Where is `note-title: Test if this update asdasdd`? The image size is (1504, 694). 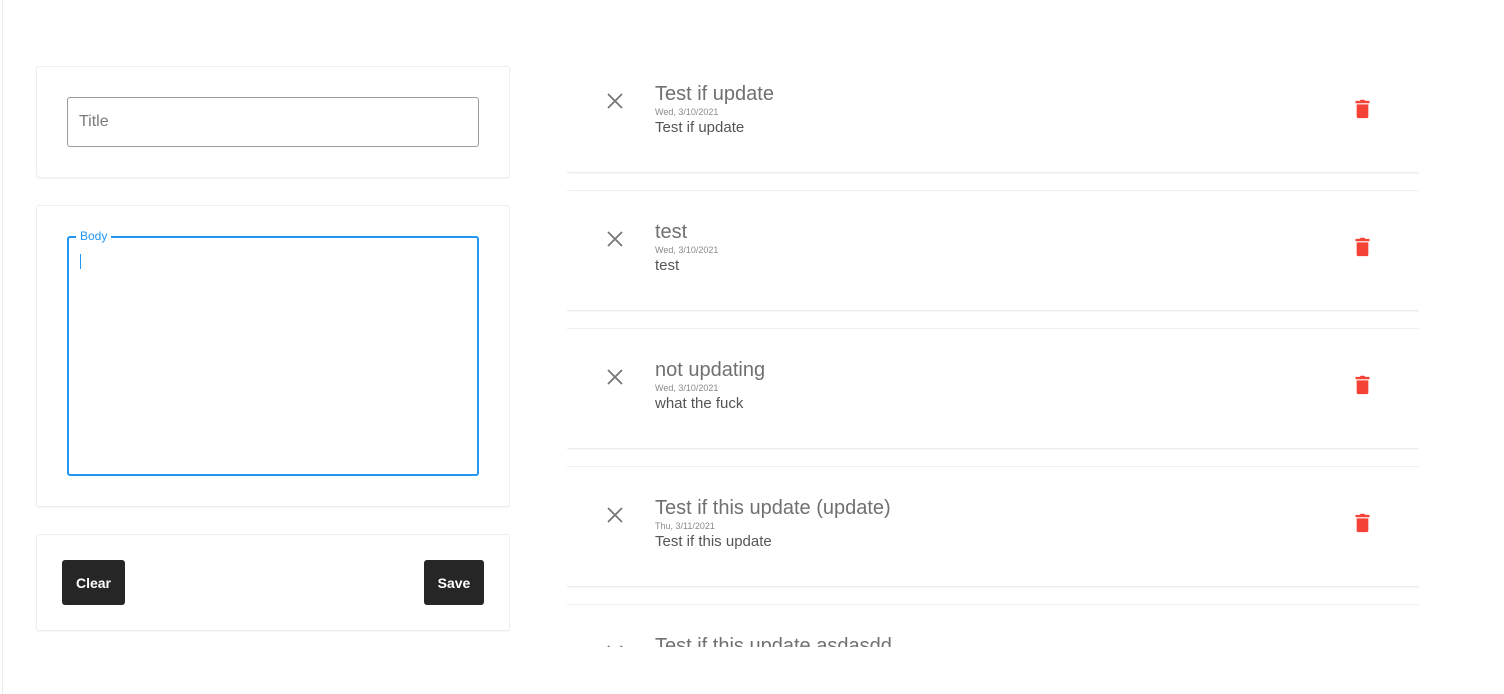 note-title: Test if this update asdasdd is located at coordinates (773, 641).